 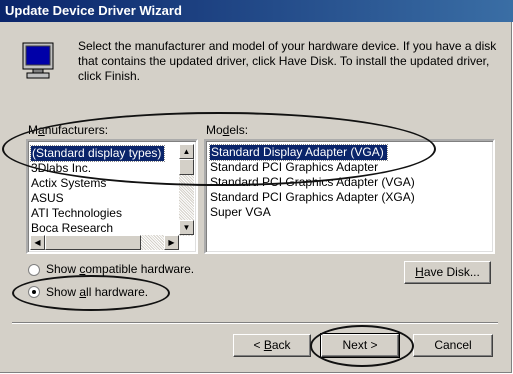 I want to click on manufacturer-item-label: ATI Technologies, so click(x=76, y=213).